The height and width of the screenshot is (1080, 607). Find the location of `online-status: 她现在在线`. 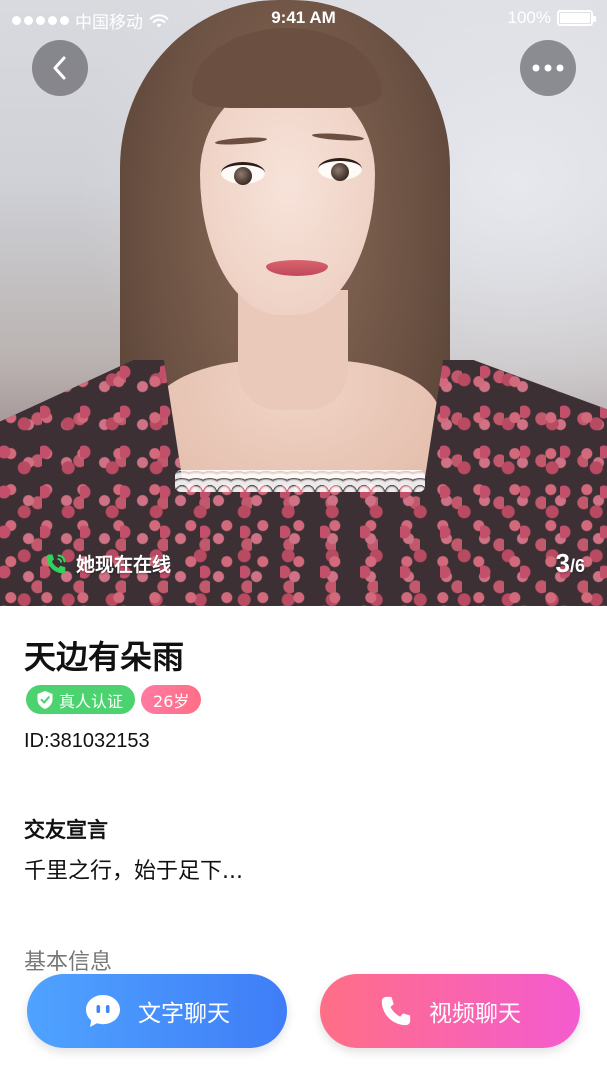

online-status: 她现在在线 is located at coordinates (107, 563).